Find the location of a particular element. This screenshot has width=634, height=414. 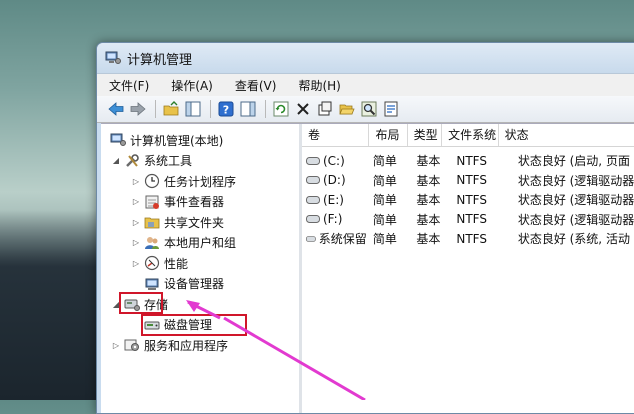

tools-icon is located at coordinates (132, 161).